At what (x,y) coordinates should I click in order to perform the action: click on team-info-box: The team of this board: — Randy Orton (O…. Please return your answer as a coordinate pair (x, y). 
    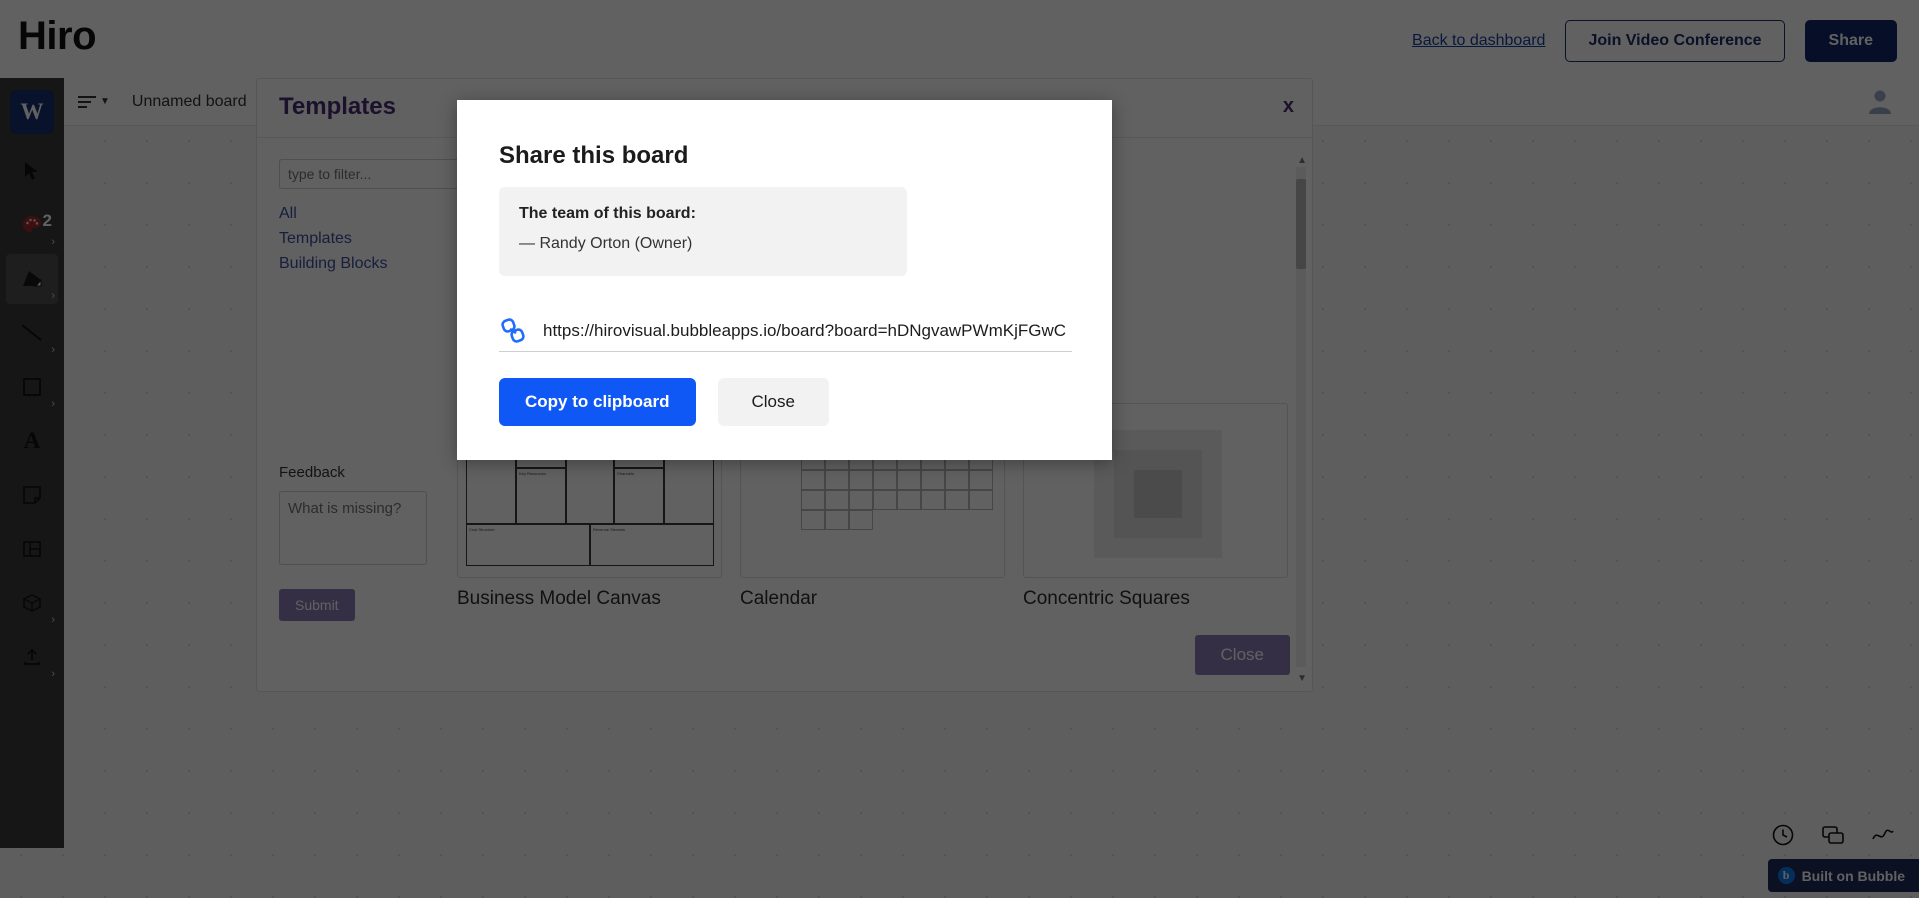
    Looking at the image, I should click on (703, 231).